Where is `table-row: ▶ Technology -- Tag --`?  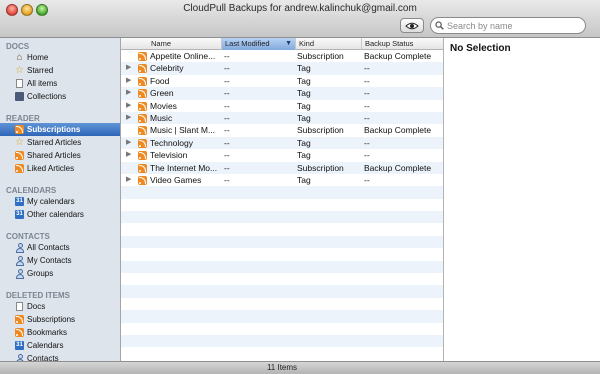 table-row: ▶ Technology -- Tag -- is located at coordinates (282, 143).